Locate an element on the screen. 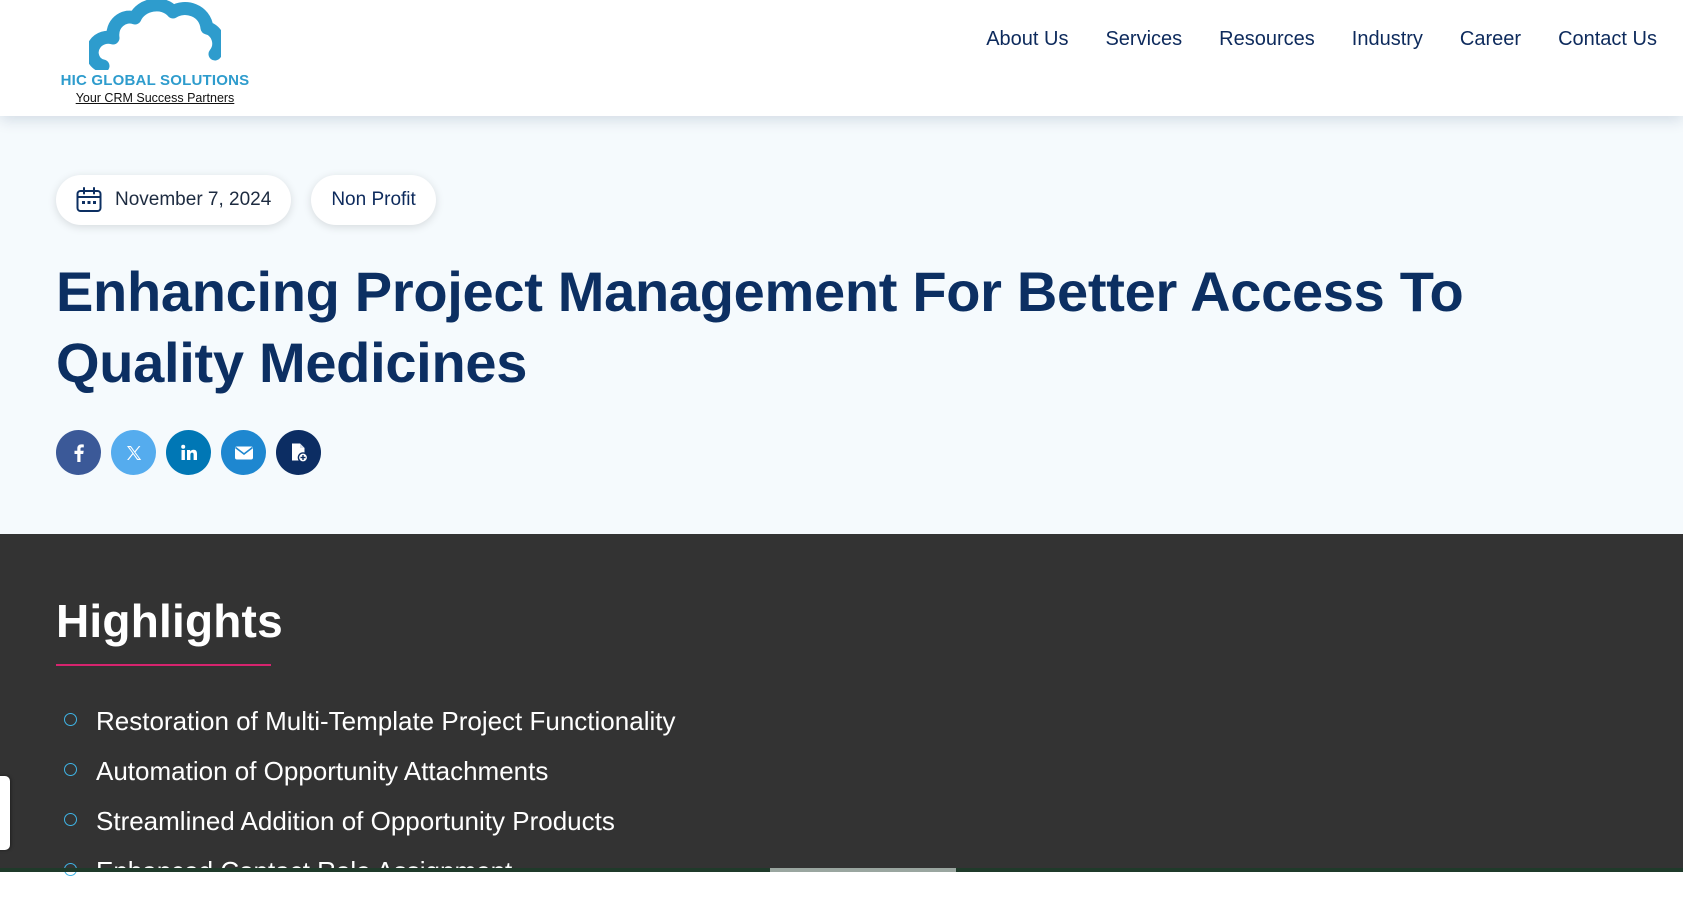 Image resolution: width=1683 pixels, height=904 pixels. brand-tagline: Your CRM Success Partners is located at coordinates (155, 98).